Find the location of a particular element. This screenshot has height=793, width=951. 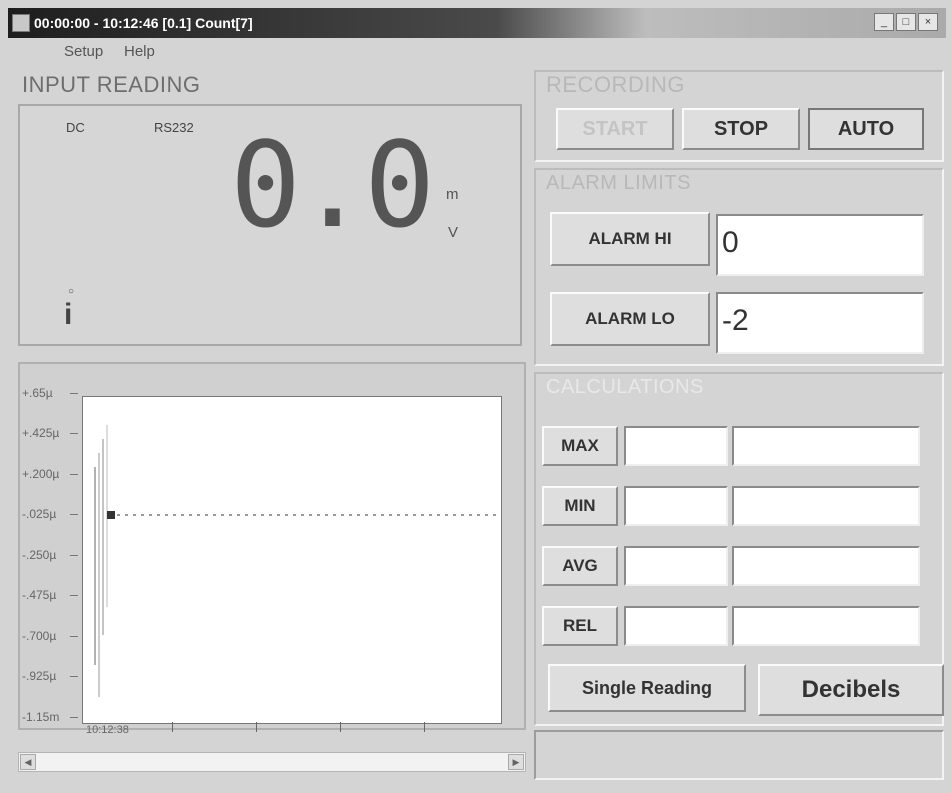

graph-scrollbar: ◀ ▶ is located at coordinates (272, 762).